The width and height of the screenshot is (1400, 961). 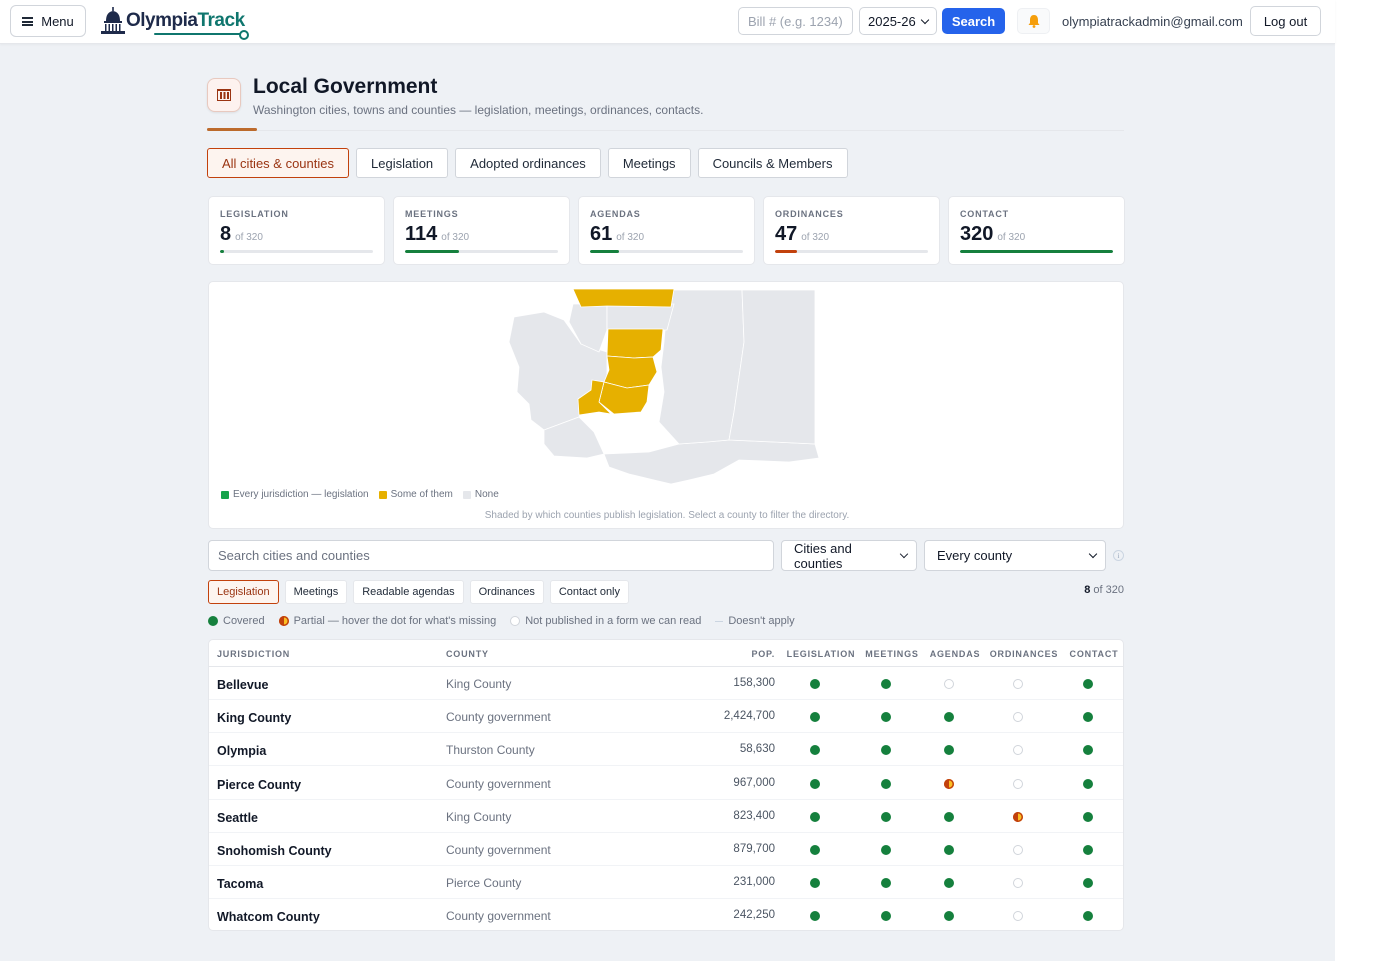 I want to click on stat-value: 114, so click(x=421, y=234).